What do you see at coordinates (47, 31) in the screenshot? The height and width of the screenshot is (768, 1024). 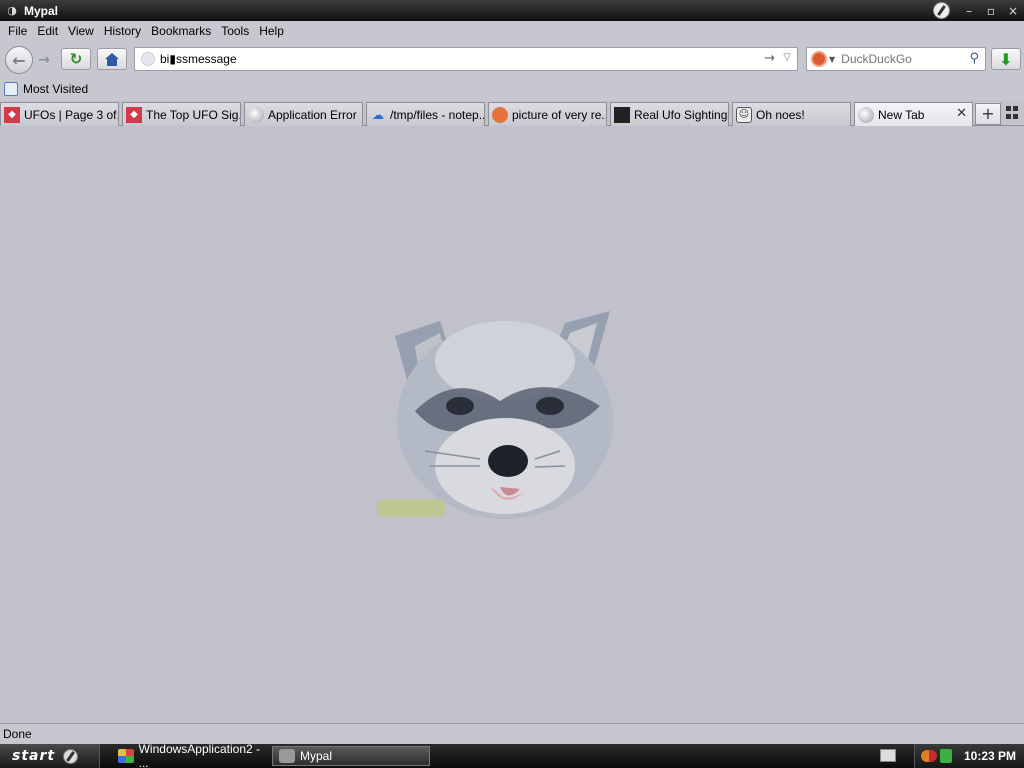 I see `menu-edit: Edit` at bounding box center [47, 31].